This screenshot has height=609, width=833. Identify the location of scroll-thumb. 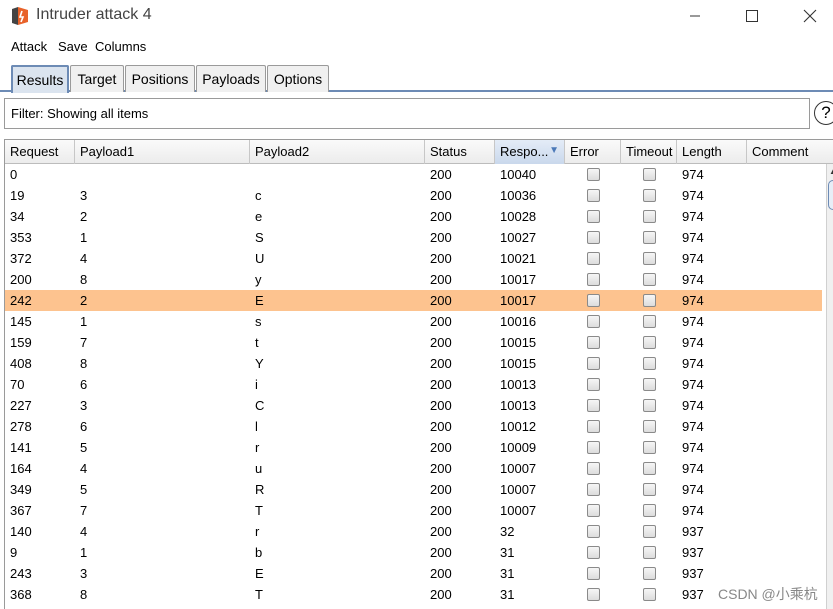
(830, 195).